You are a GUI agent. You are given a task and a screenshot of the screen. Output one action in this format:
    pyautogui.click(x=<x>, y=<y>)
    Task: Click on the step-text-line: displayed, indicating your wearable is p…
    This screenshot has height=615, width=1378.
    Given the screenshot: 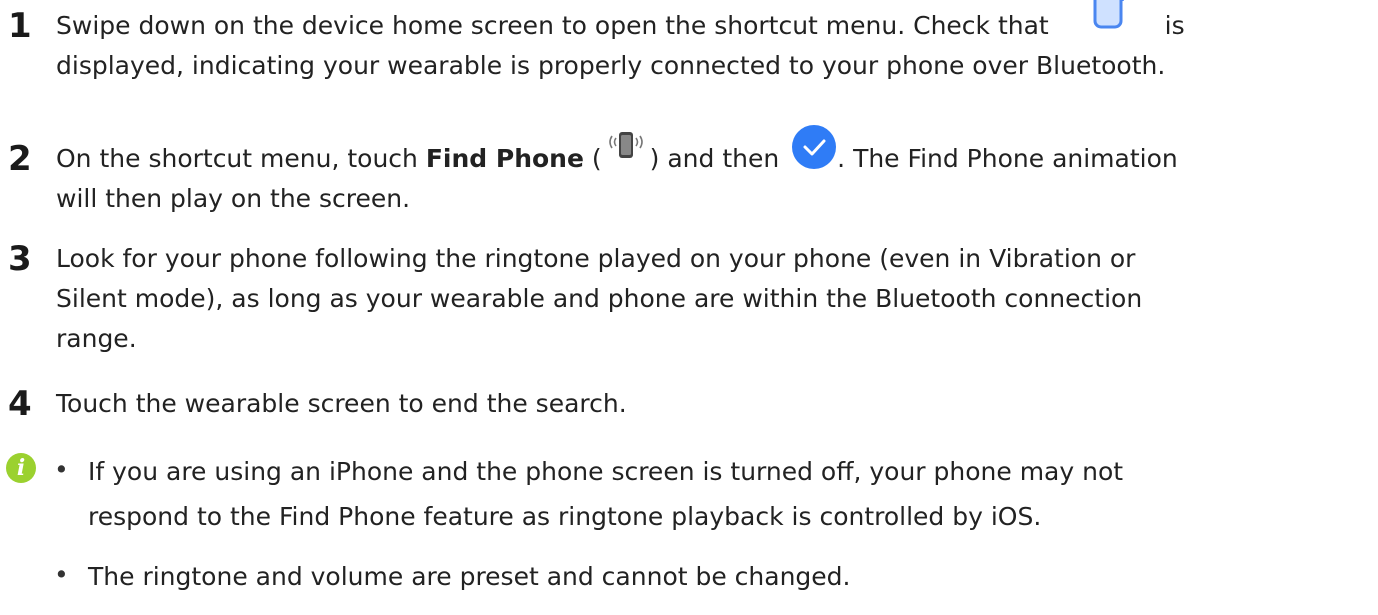 What is the action you would take?
    pyautogui.click(x=611, y=65)
    